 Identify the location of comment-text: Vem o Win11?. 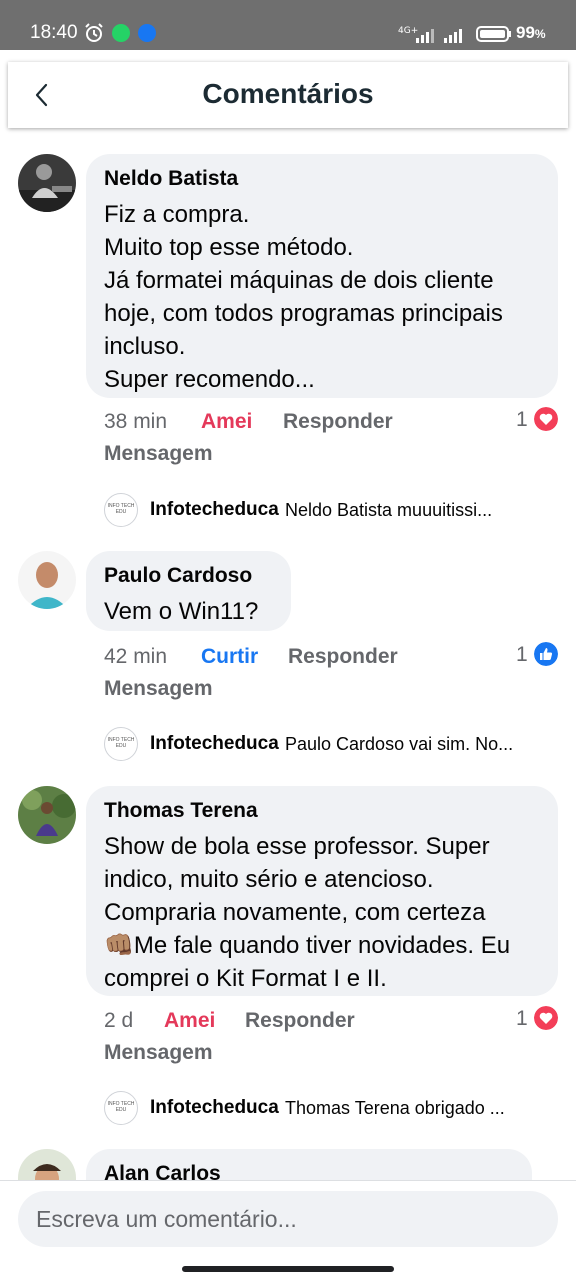
(181, 611).